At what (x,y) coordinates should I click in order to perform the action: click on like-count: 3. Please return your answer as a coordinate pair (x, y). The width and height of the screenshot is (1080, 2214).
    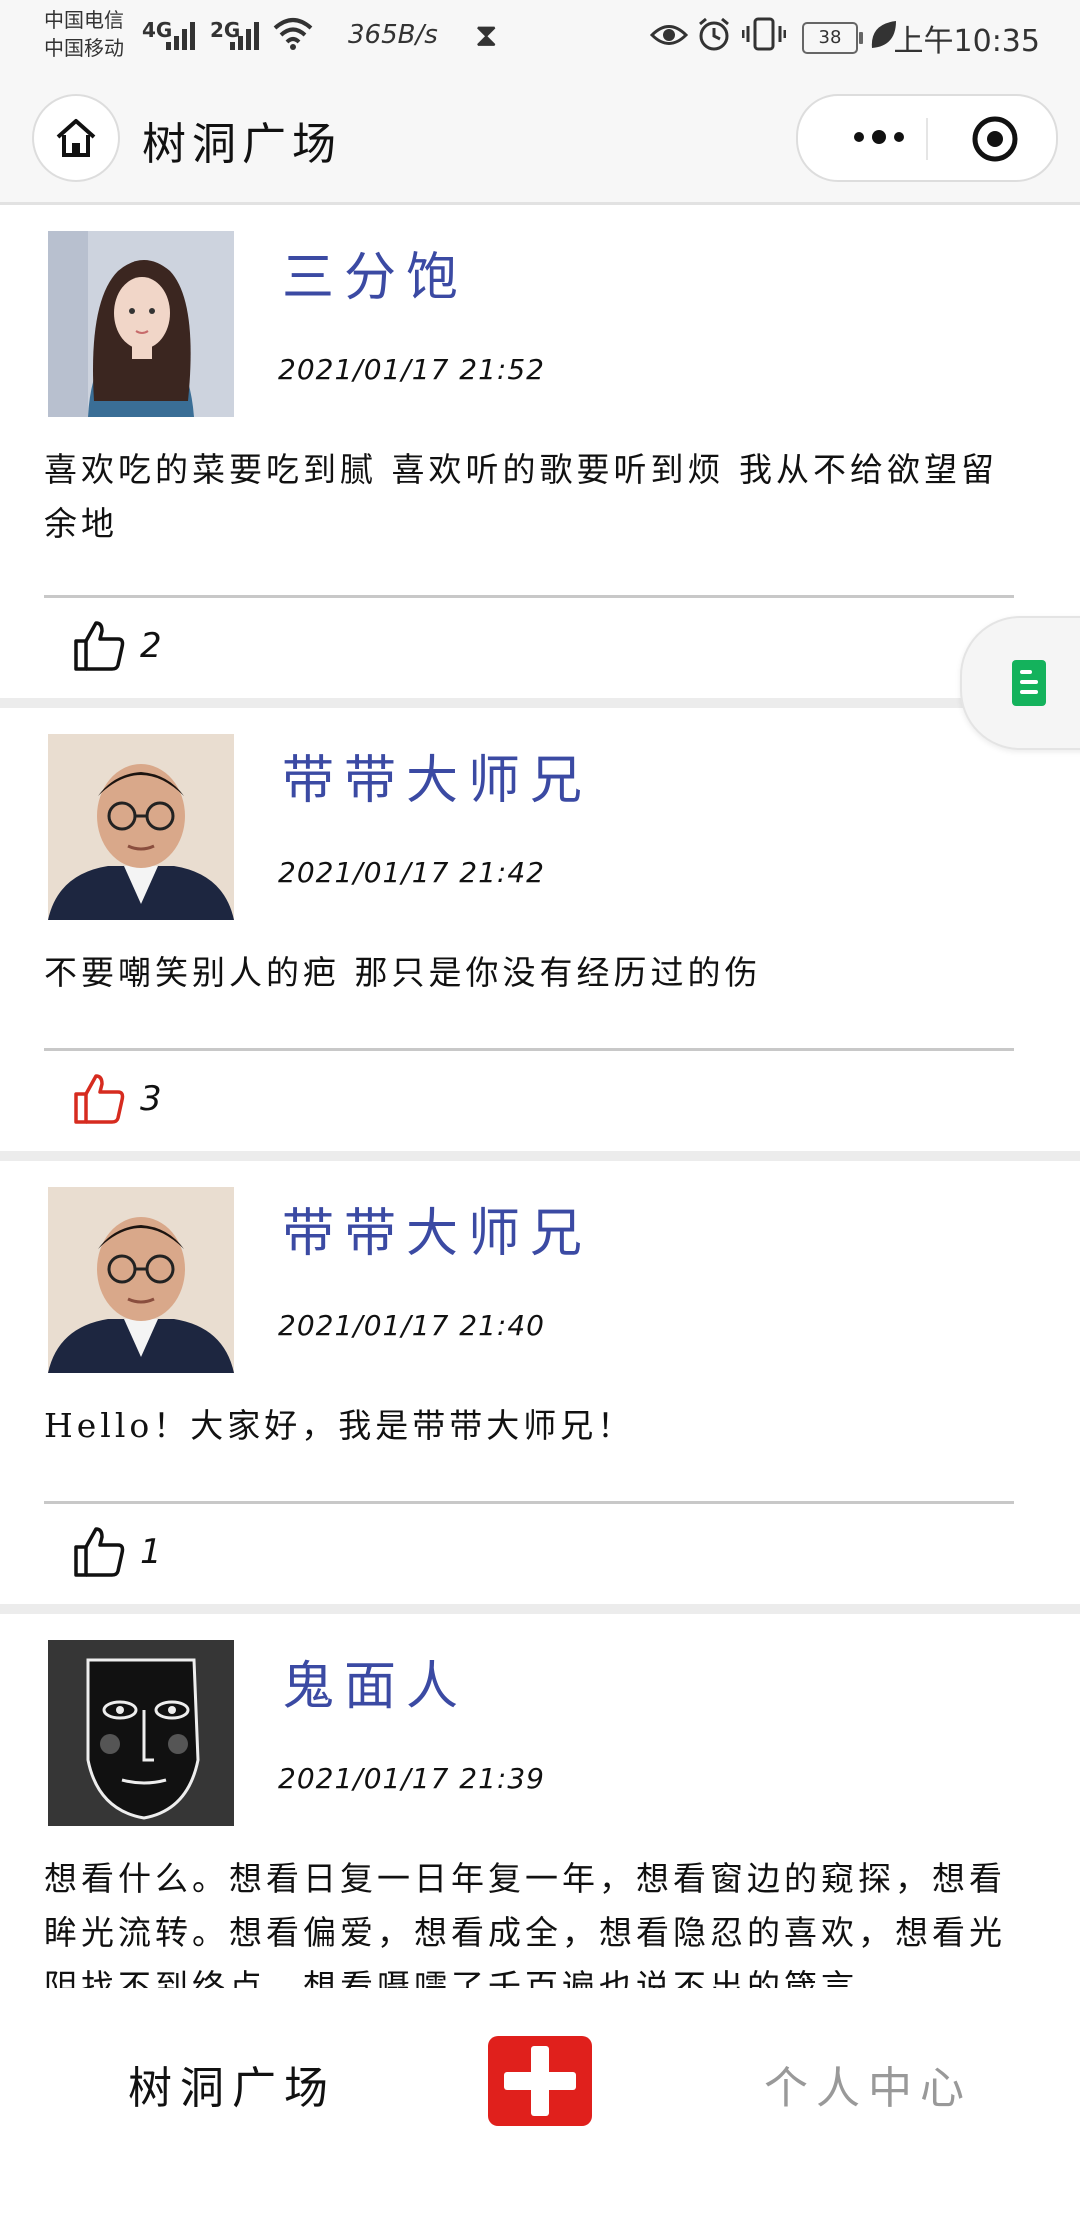
    Looking at the image, I should click on (151, 1099).